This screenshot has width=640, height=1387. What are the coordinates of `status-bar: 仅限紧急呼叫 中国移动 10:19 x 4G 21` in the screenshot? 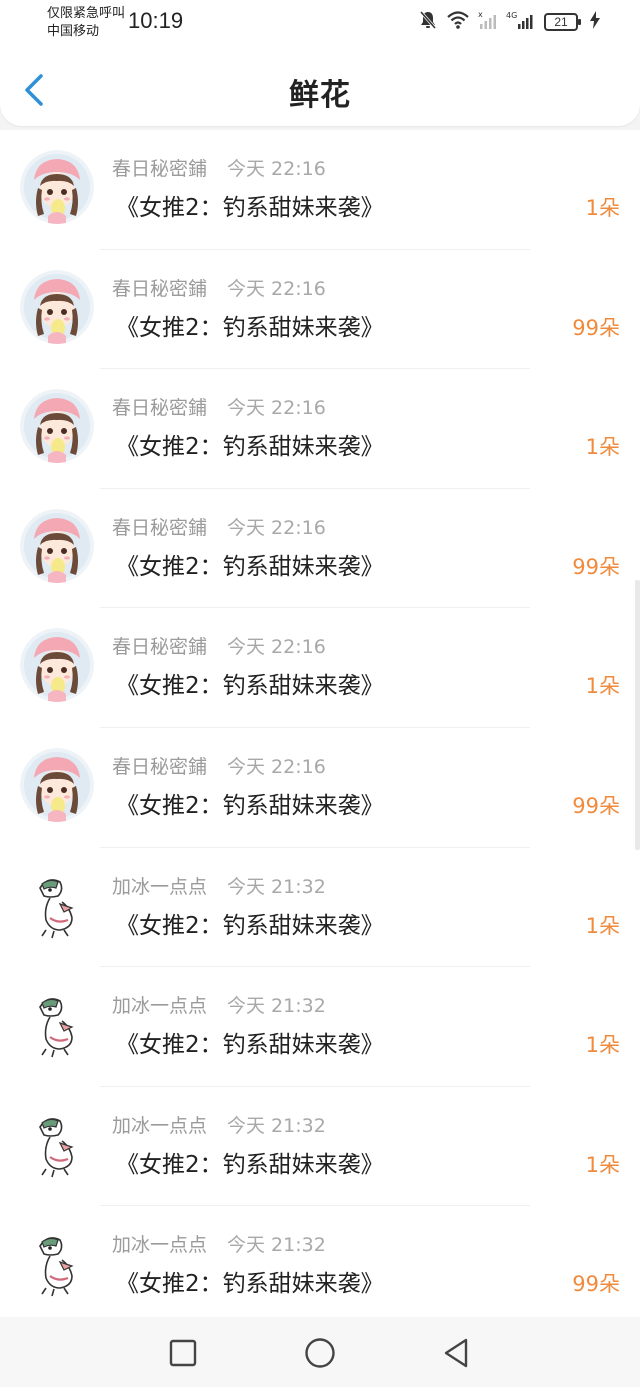 It's located at (320, 24).